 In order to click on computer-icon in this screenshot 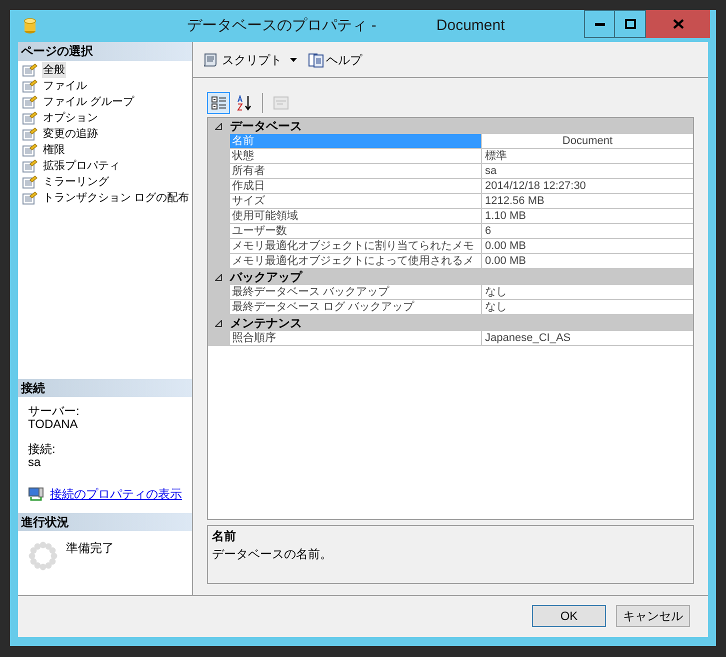, I will do `click(36, 494)`.